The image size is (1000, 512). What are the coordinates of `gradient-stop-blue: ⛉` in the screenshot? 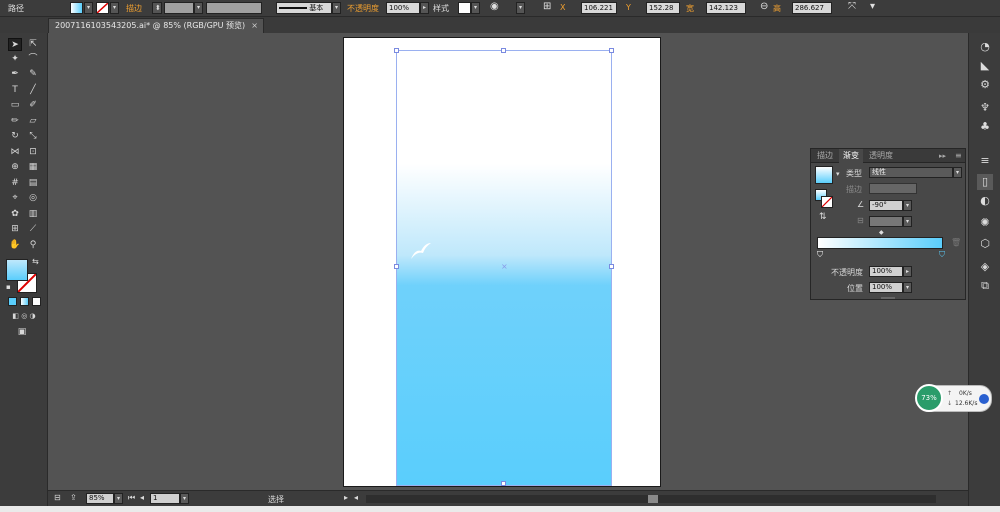 It's located at (942, 255).